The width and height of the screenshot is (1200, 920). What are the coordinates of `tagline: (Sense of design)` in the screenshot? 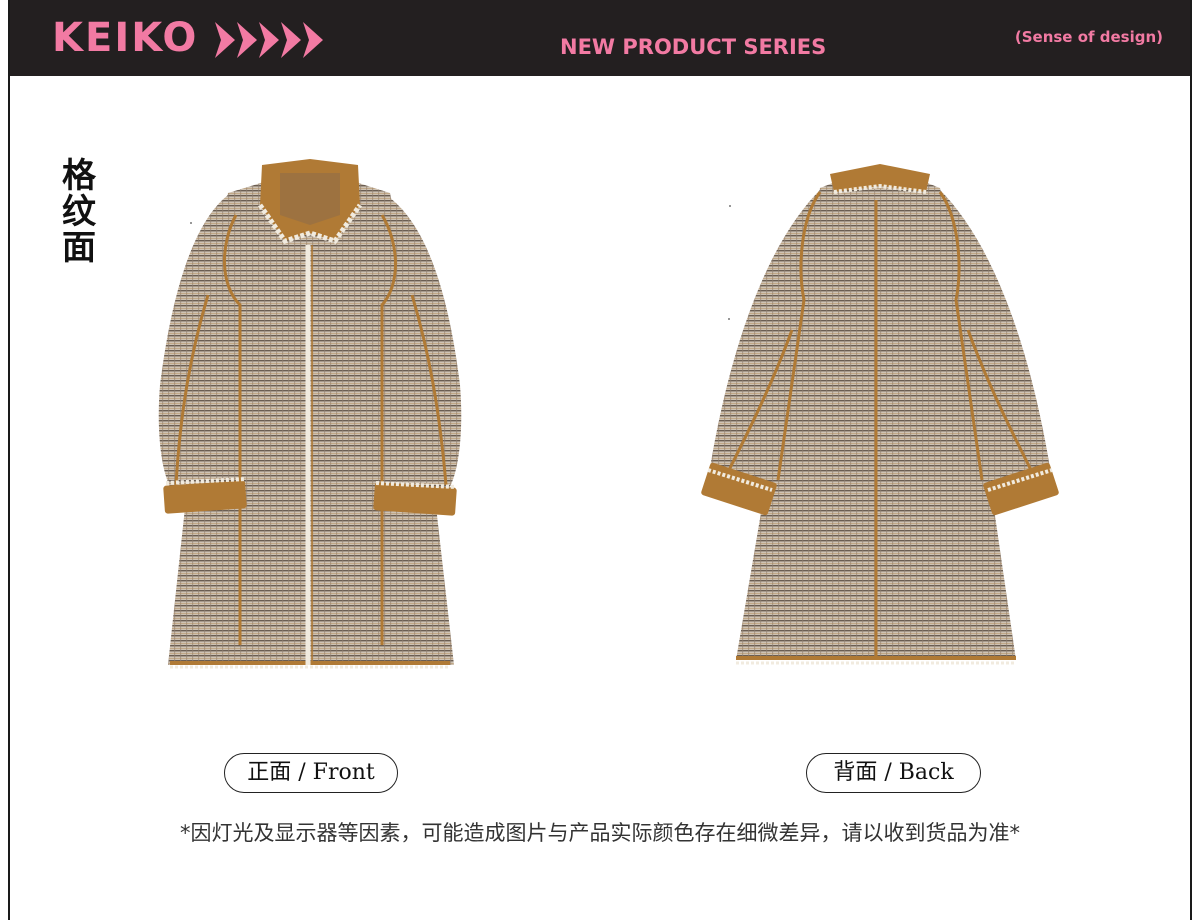 It's located at (1088, 37).